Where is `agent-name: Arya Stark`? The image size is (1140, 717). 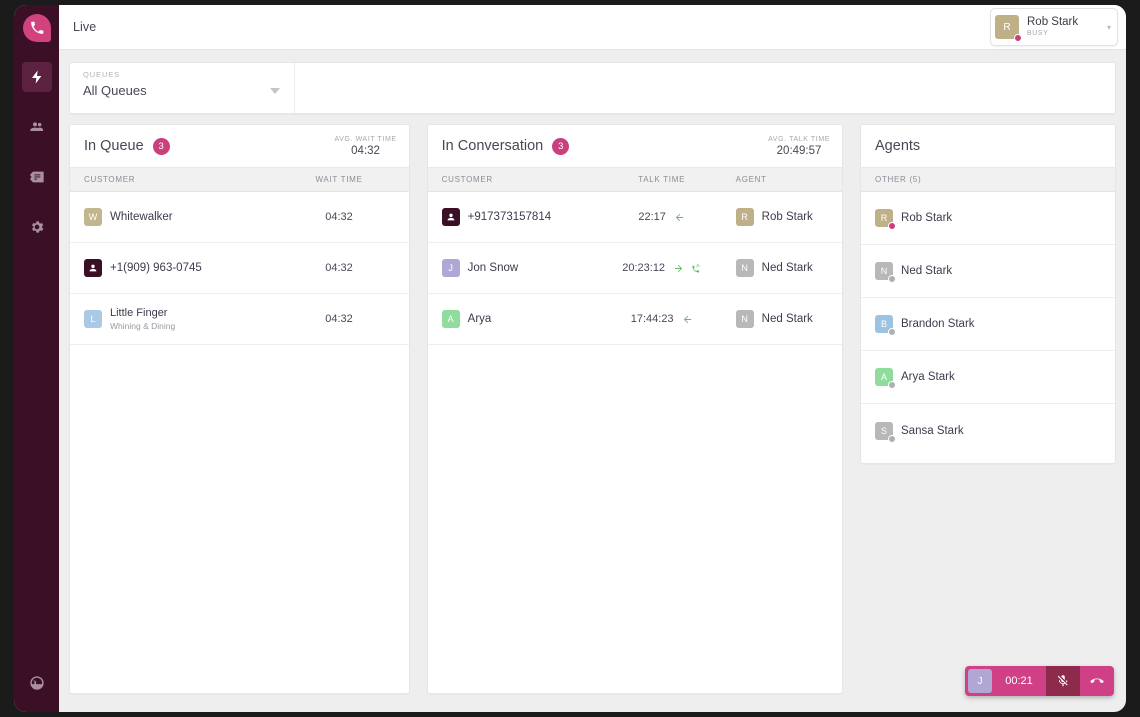 agent-name: Arya Stark is located at coordinates (928, 377).